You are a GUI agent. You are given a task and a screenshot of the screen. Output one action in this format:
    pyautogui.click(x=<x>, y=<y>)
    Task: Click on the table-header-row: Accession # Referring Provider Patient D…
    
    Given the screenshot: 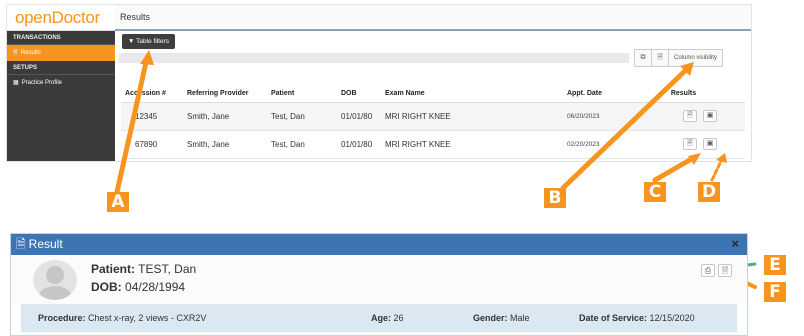 What is the action you would take?
    pyautogui.click(x=433, y=94)
    